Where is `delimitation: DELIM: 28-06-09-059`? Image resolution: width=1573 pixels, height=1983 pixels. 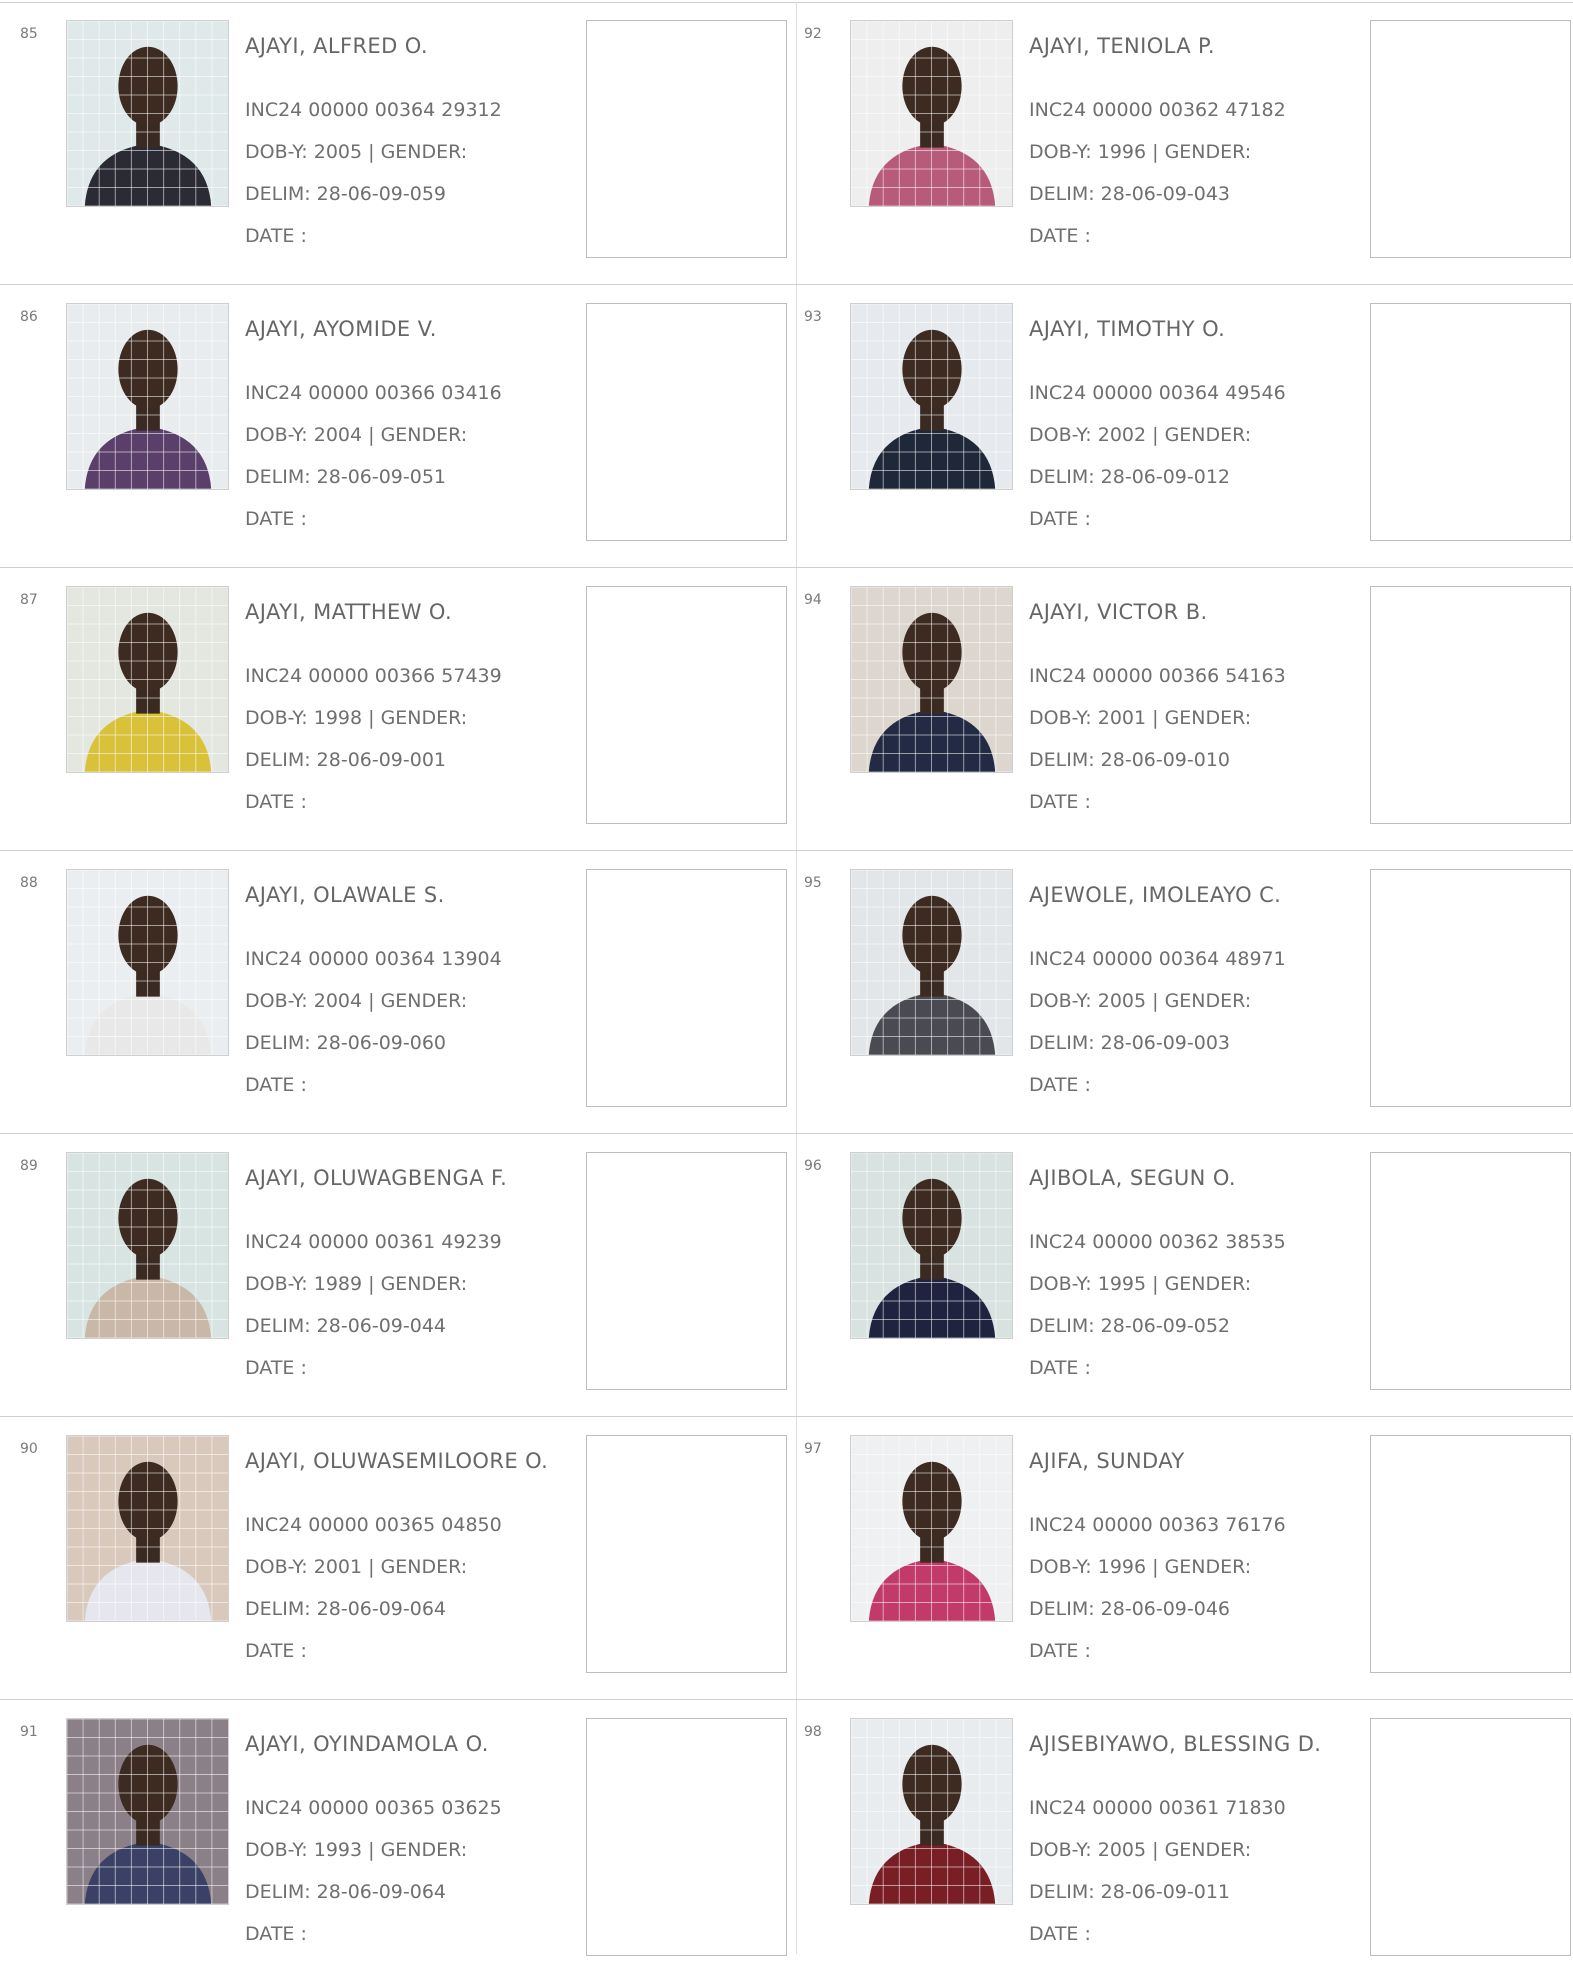 delimitation: DELIM: 28-06-09-059 is located at coordinates (346, 194).